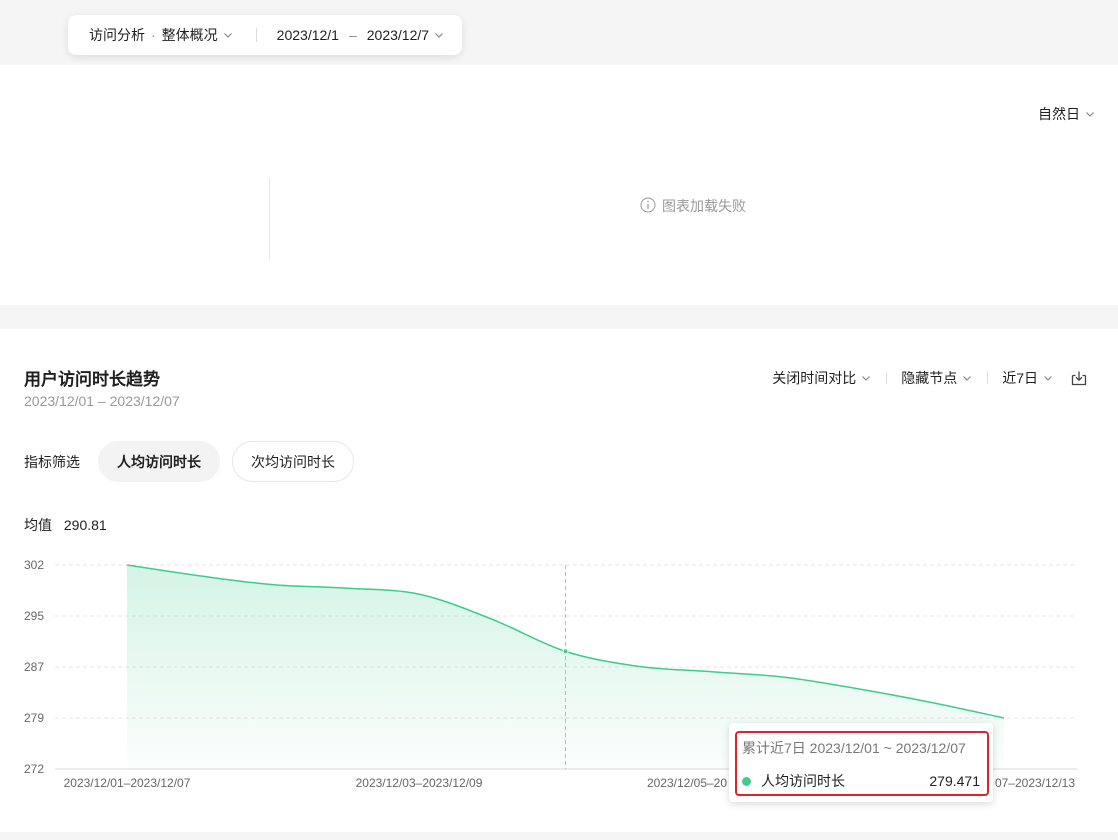 Image resolution: width=1118 pixels, height=840 pixels. What do you see at coordinates (1059, 114) in the screenshot?
I see `granularity-label: 自然日` at bounding box center [1059, 114].